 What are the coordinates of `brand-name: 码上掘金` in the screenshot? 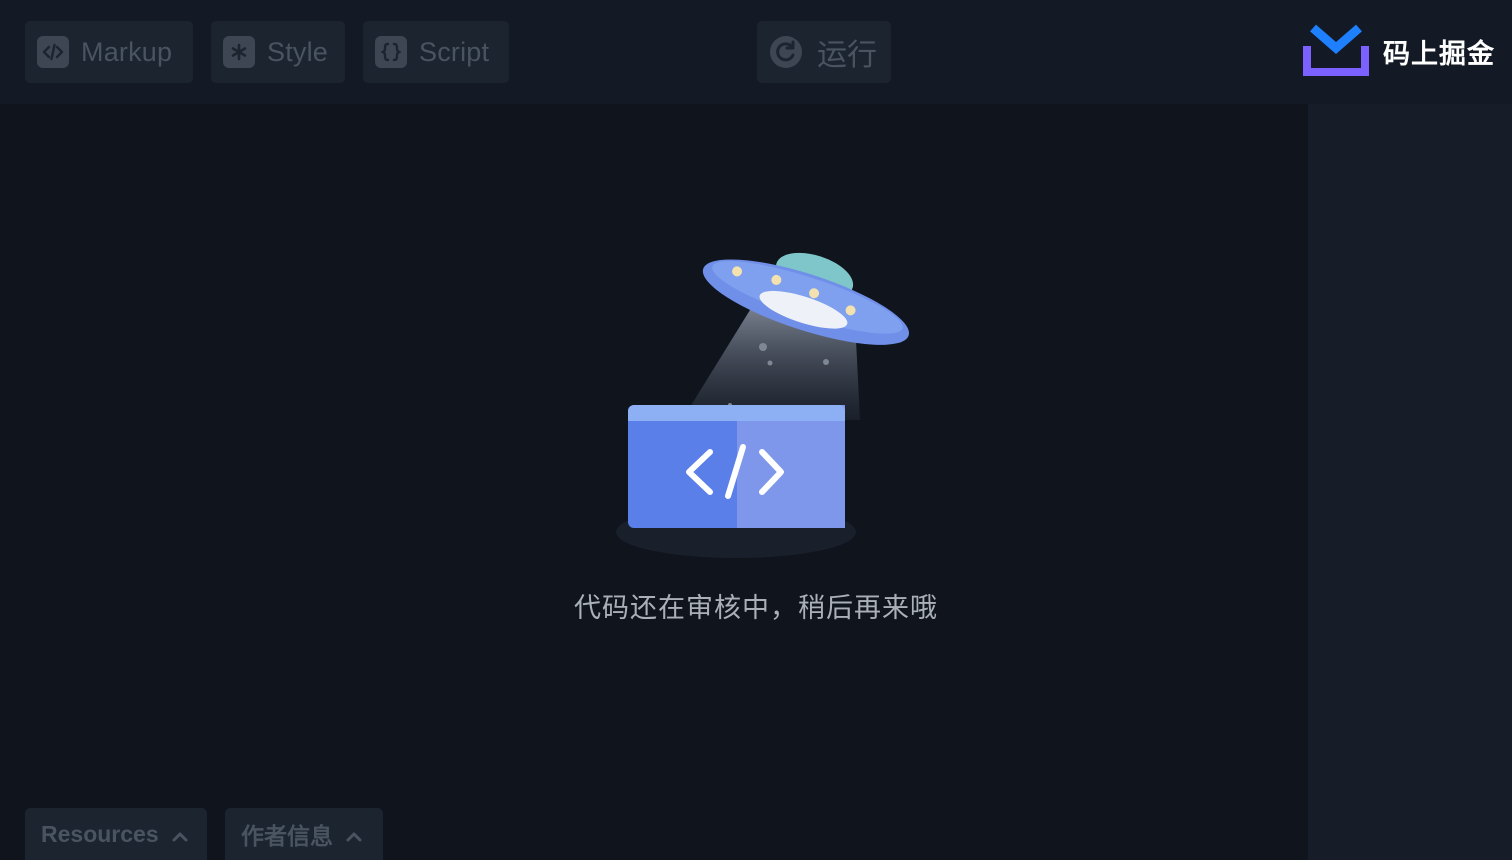 It's located at (1439, 53).